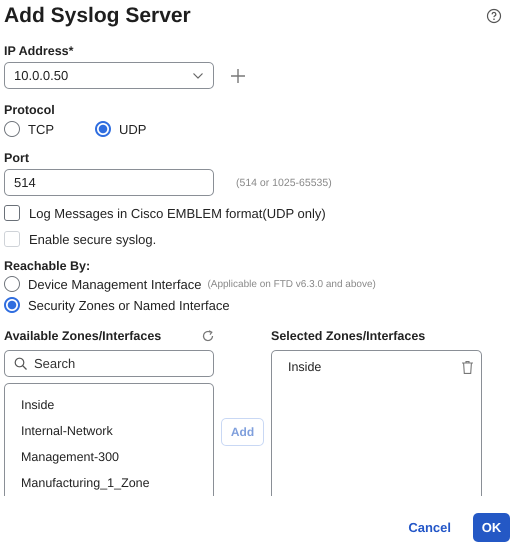  I want to click on cancel-button: Cancel, so click(429, 527).